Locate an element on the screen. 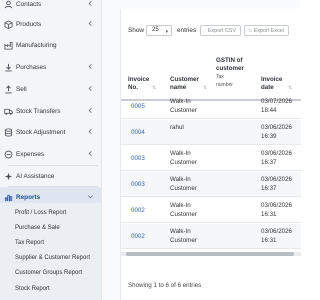 This screenshot has width=320, height=300. database-icon is located at coordinates (8, 132).